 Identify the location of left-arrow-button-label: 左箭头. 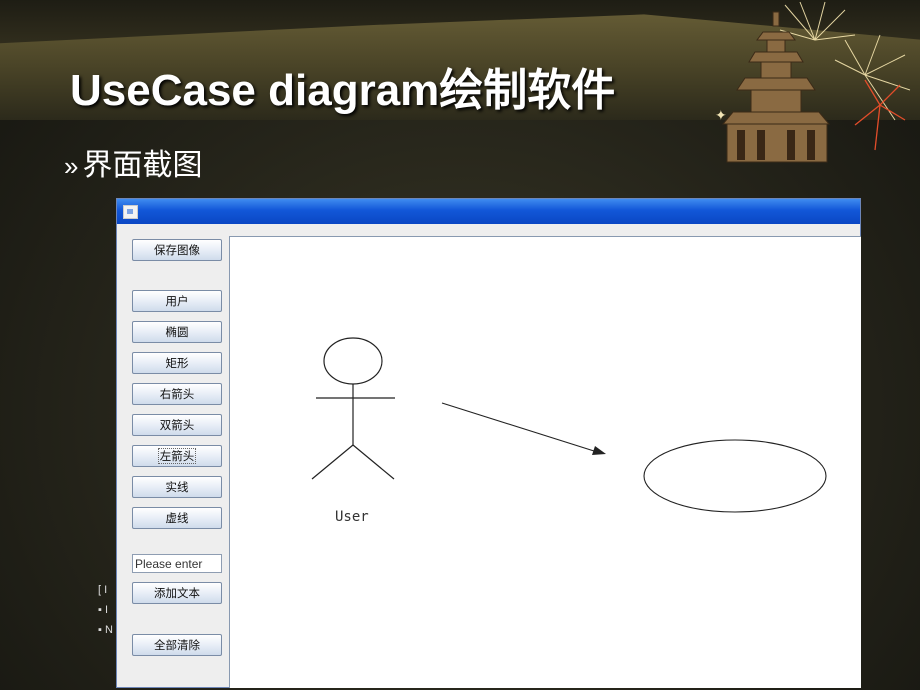
(177, 456).